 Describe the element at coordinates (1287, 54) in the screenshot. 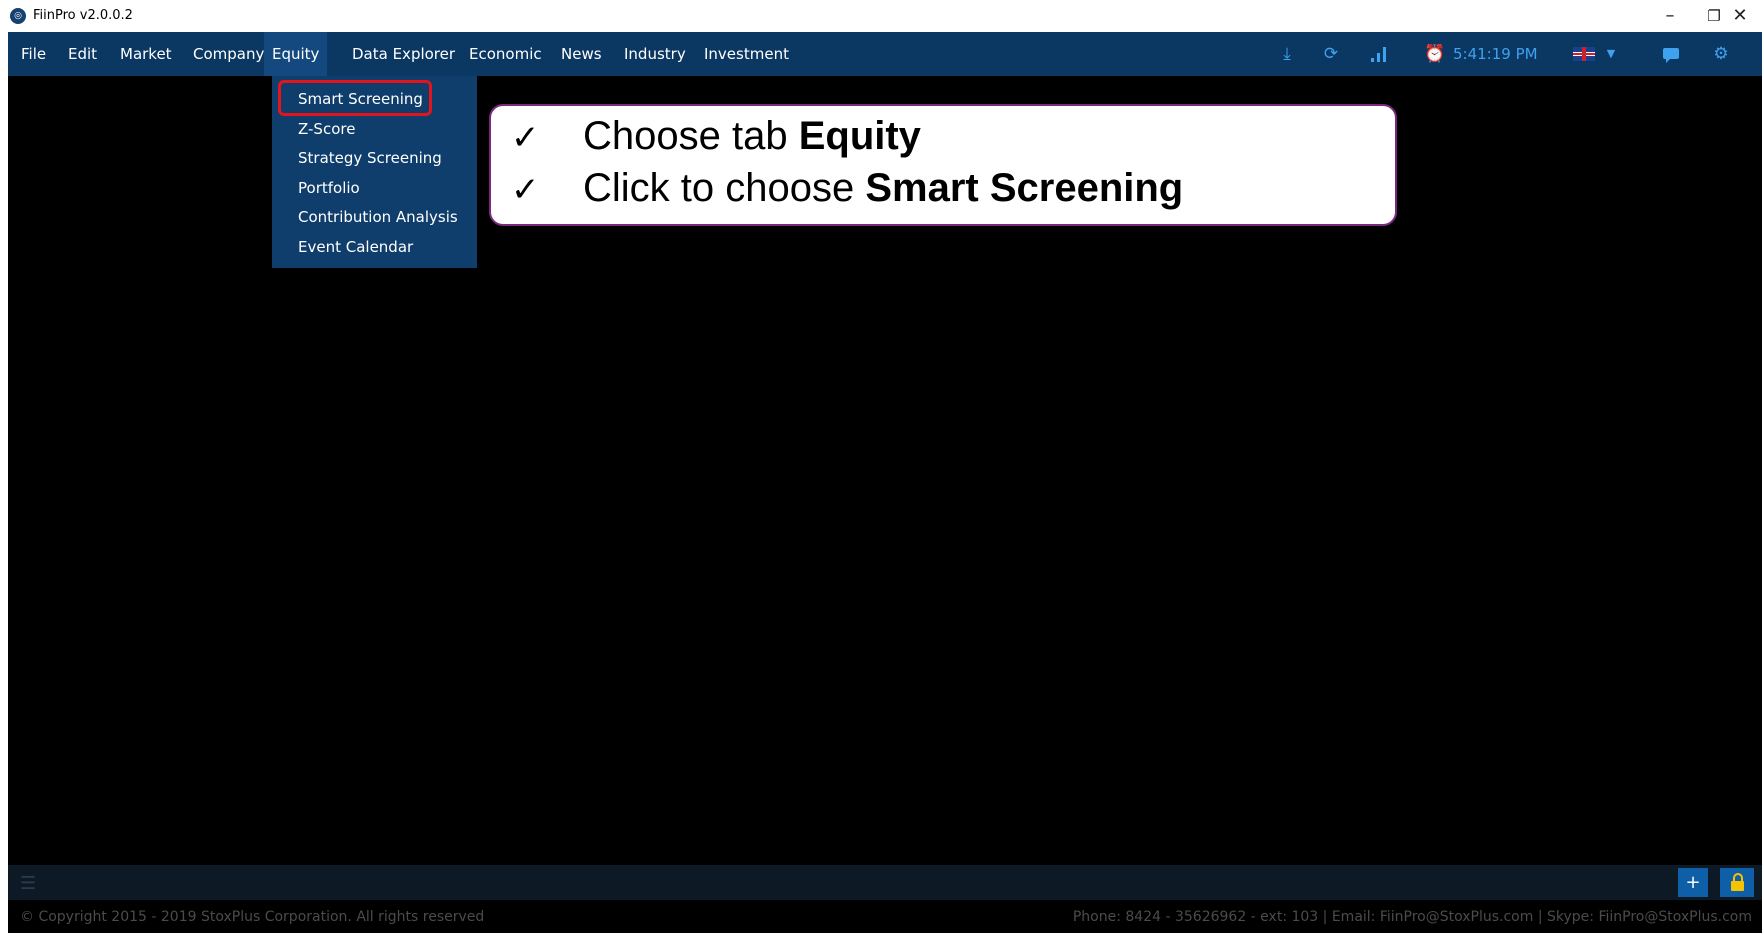

I see `download-icon: ⤓` at that location.